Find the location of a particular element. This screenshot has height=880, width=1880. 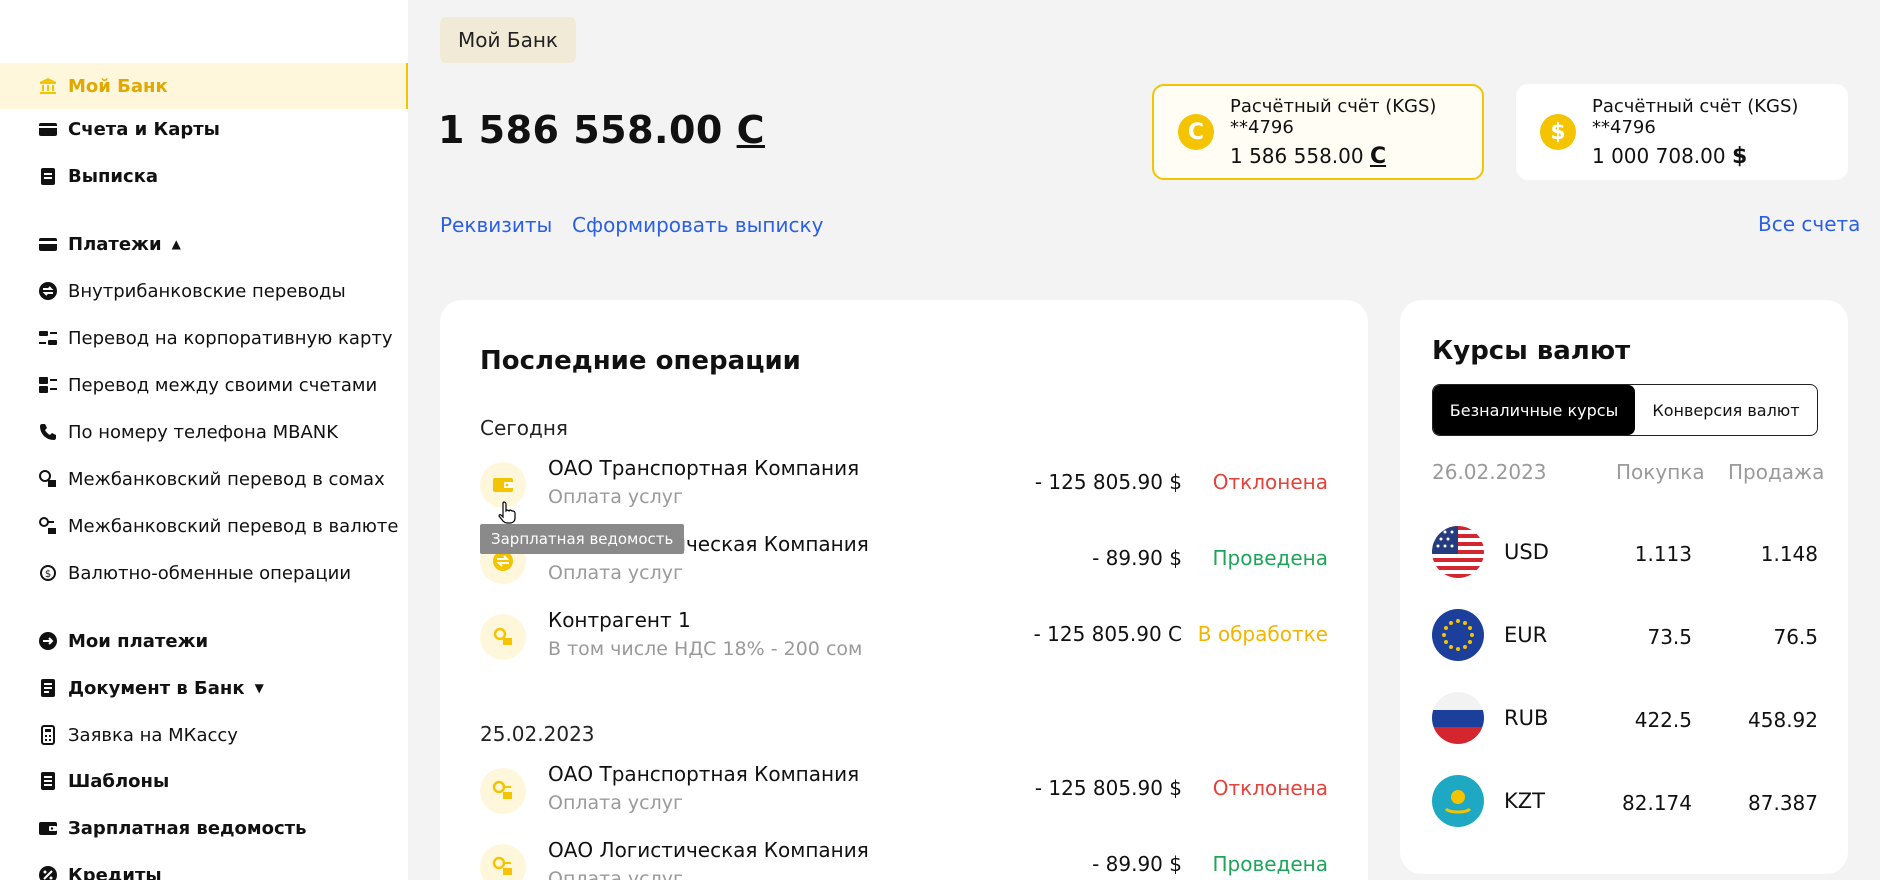

sidebar-item-label: Перевод на корпоративную карту is located at coordinates (230, 338).